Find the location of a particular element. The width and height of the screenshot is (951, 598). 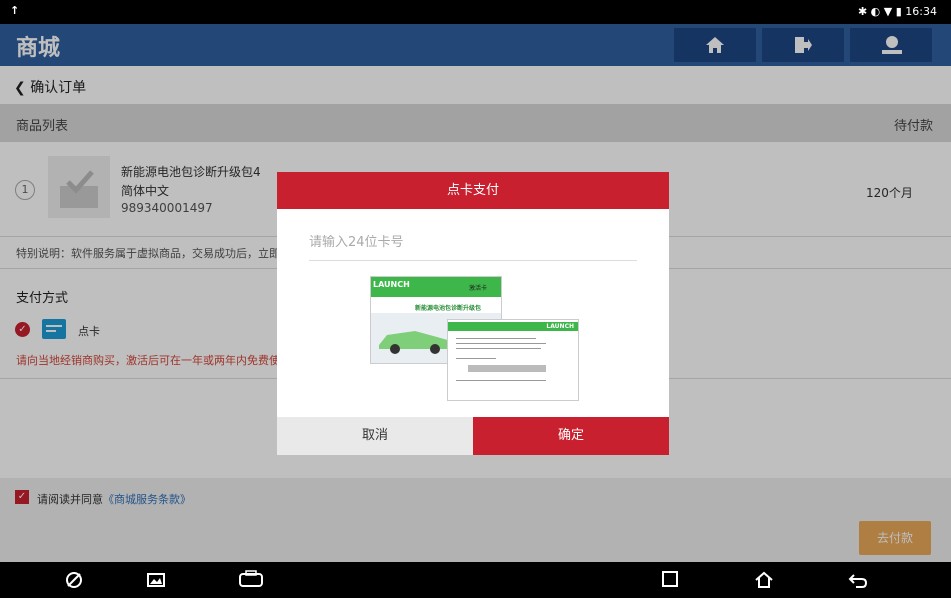

cancel-button: 取消 is located at coordinates (375, 436).